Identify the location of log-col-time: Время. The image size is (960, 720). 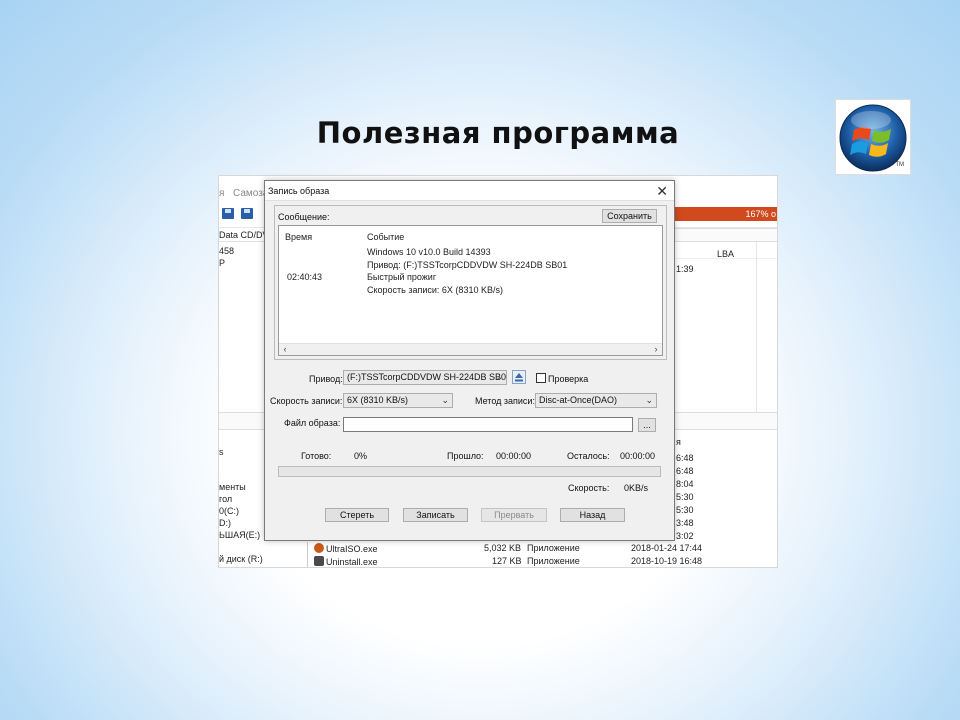
(299, 237).